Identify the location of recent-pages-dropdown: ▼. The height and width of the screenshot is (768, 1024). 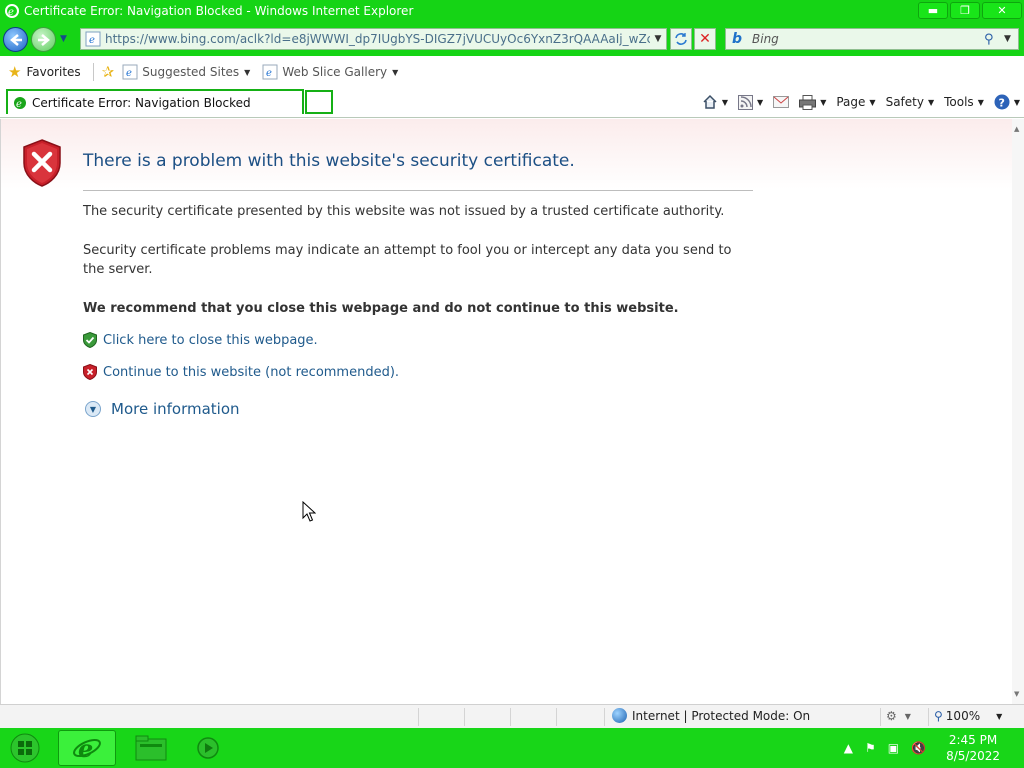
(63, 39).